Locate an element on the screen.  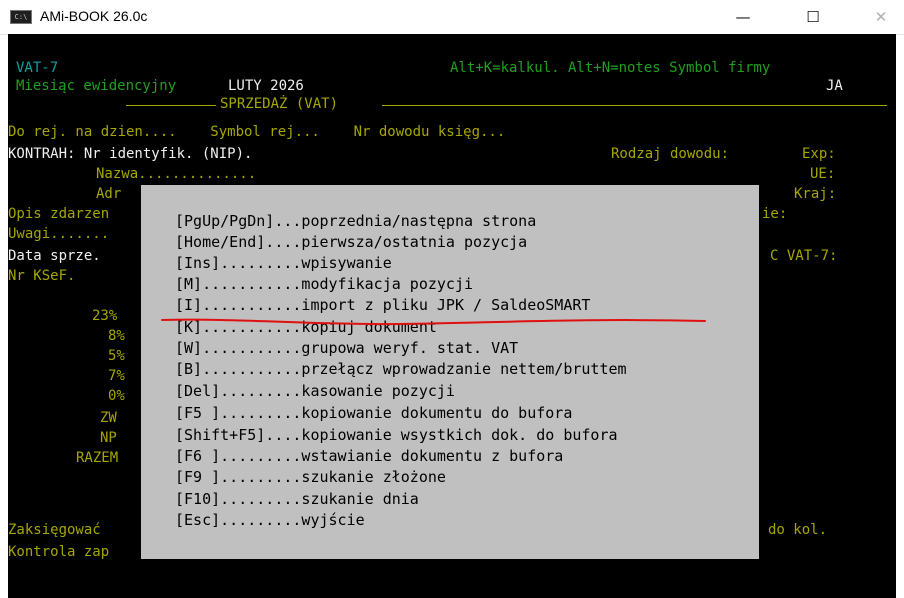
console-top-strip is located at coordinates (452, 44).